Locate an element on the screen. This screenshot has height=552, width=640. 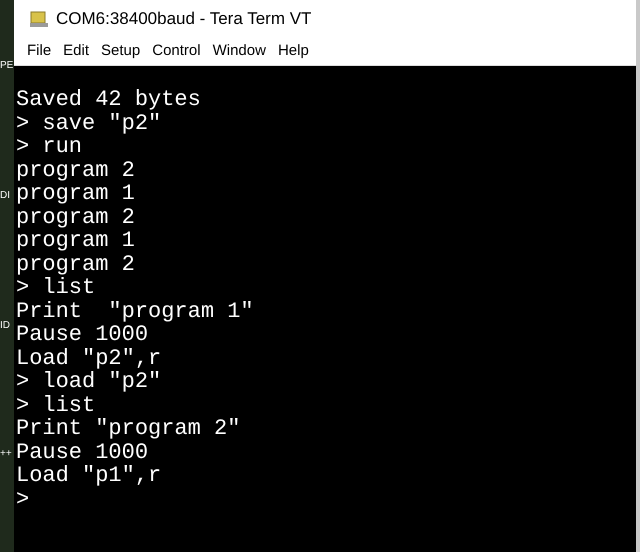
terminal-line: > run is located at coordinates (50, 146).